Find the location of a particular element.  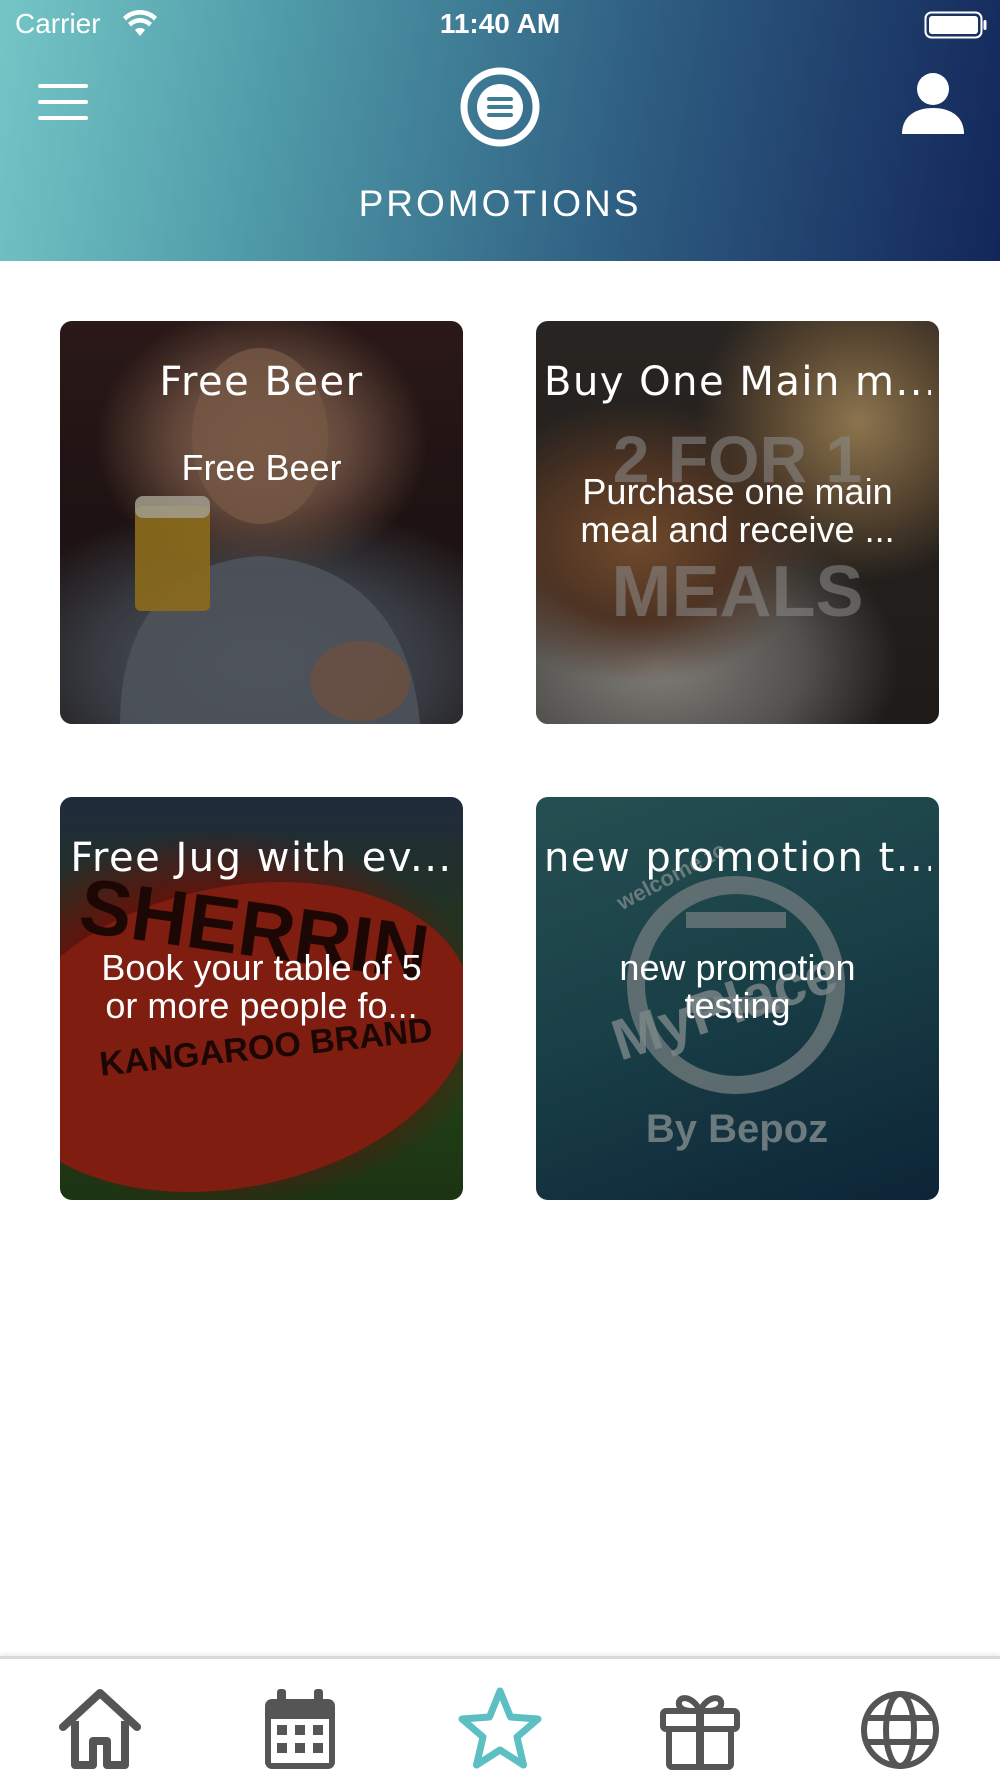

gift-icon is located at coordinates (700, 1732).